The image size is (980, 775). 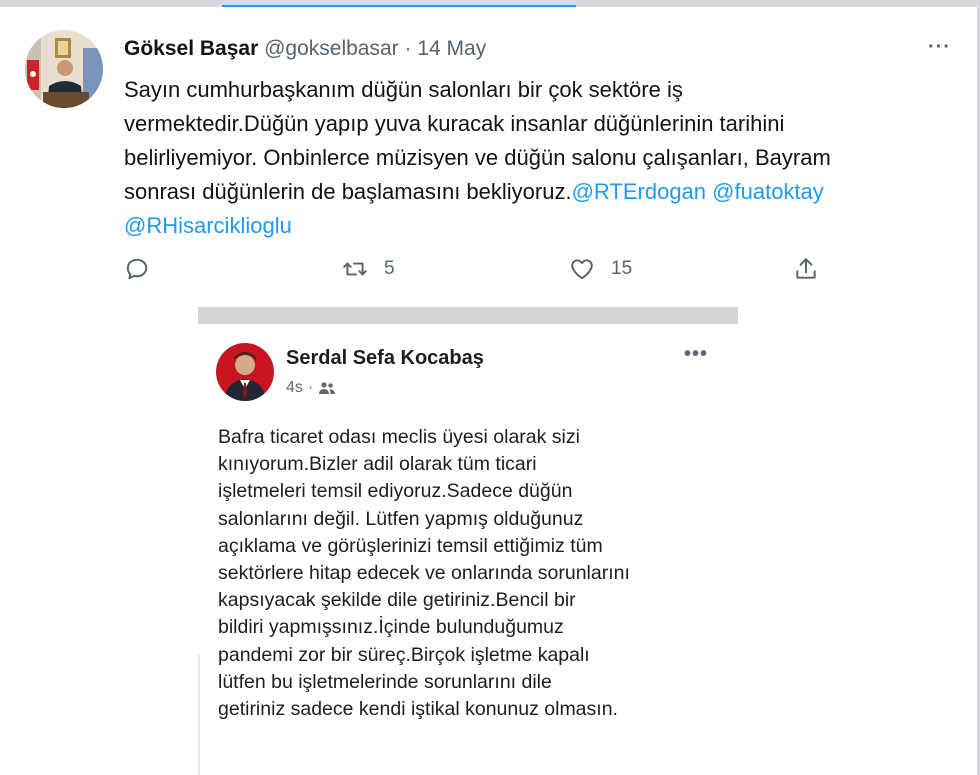 What do you see at coordinates (191, 48) in the screenshot?
I see `author-name: Göksel Başar` at bounding box center [191, 48].